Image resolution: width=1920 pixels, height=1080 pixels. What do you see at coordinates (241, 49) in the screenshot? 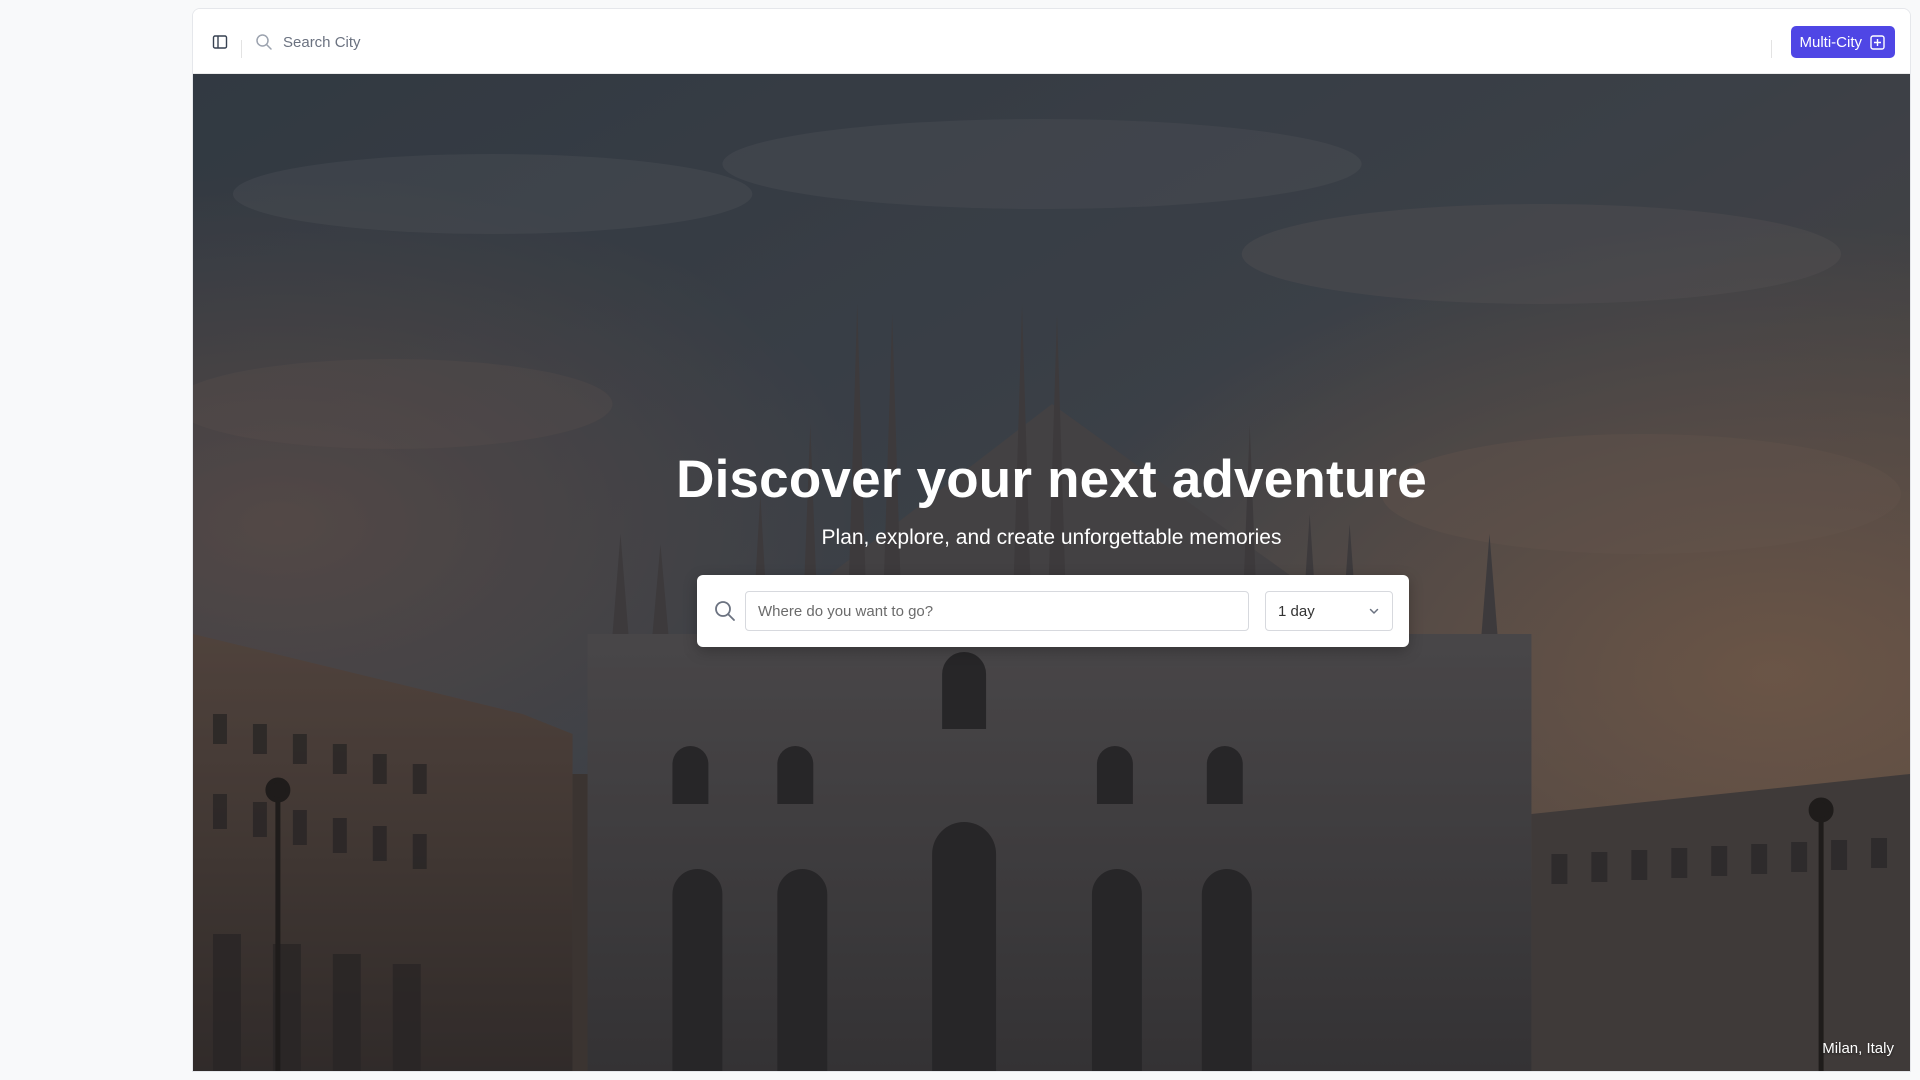
I see `topbar-divider` at bounding box center [241, 49].